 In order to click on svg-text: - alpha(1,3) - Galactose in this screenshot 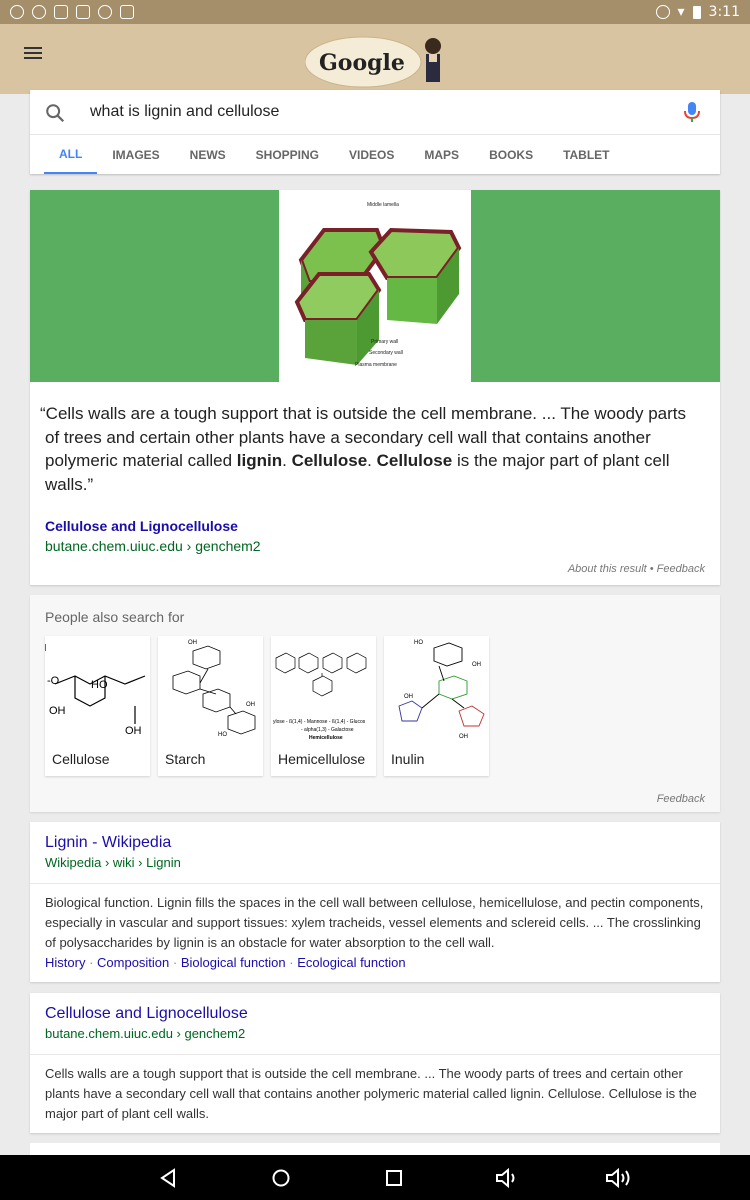, I will do `click(327, 730)`.